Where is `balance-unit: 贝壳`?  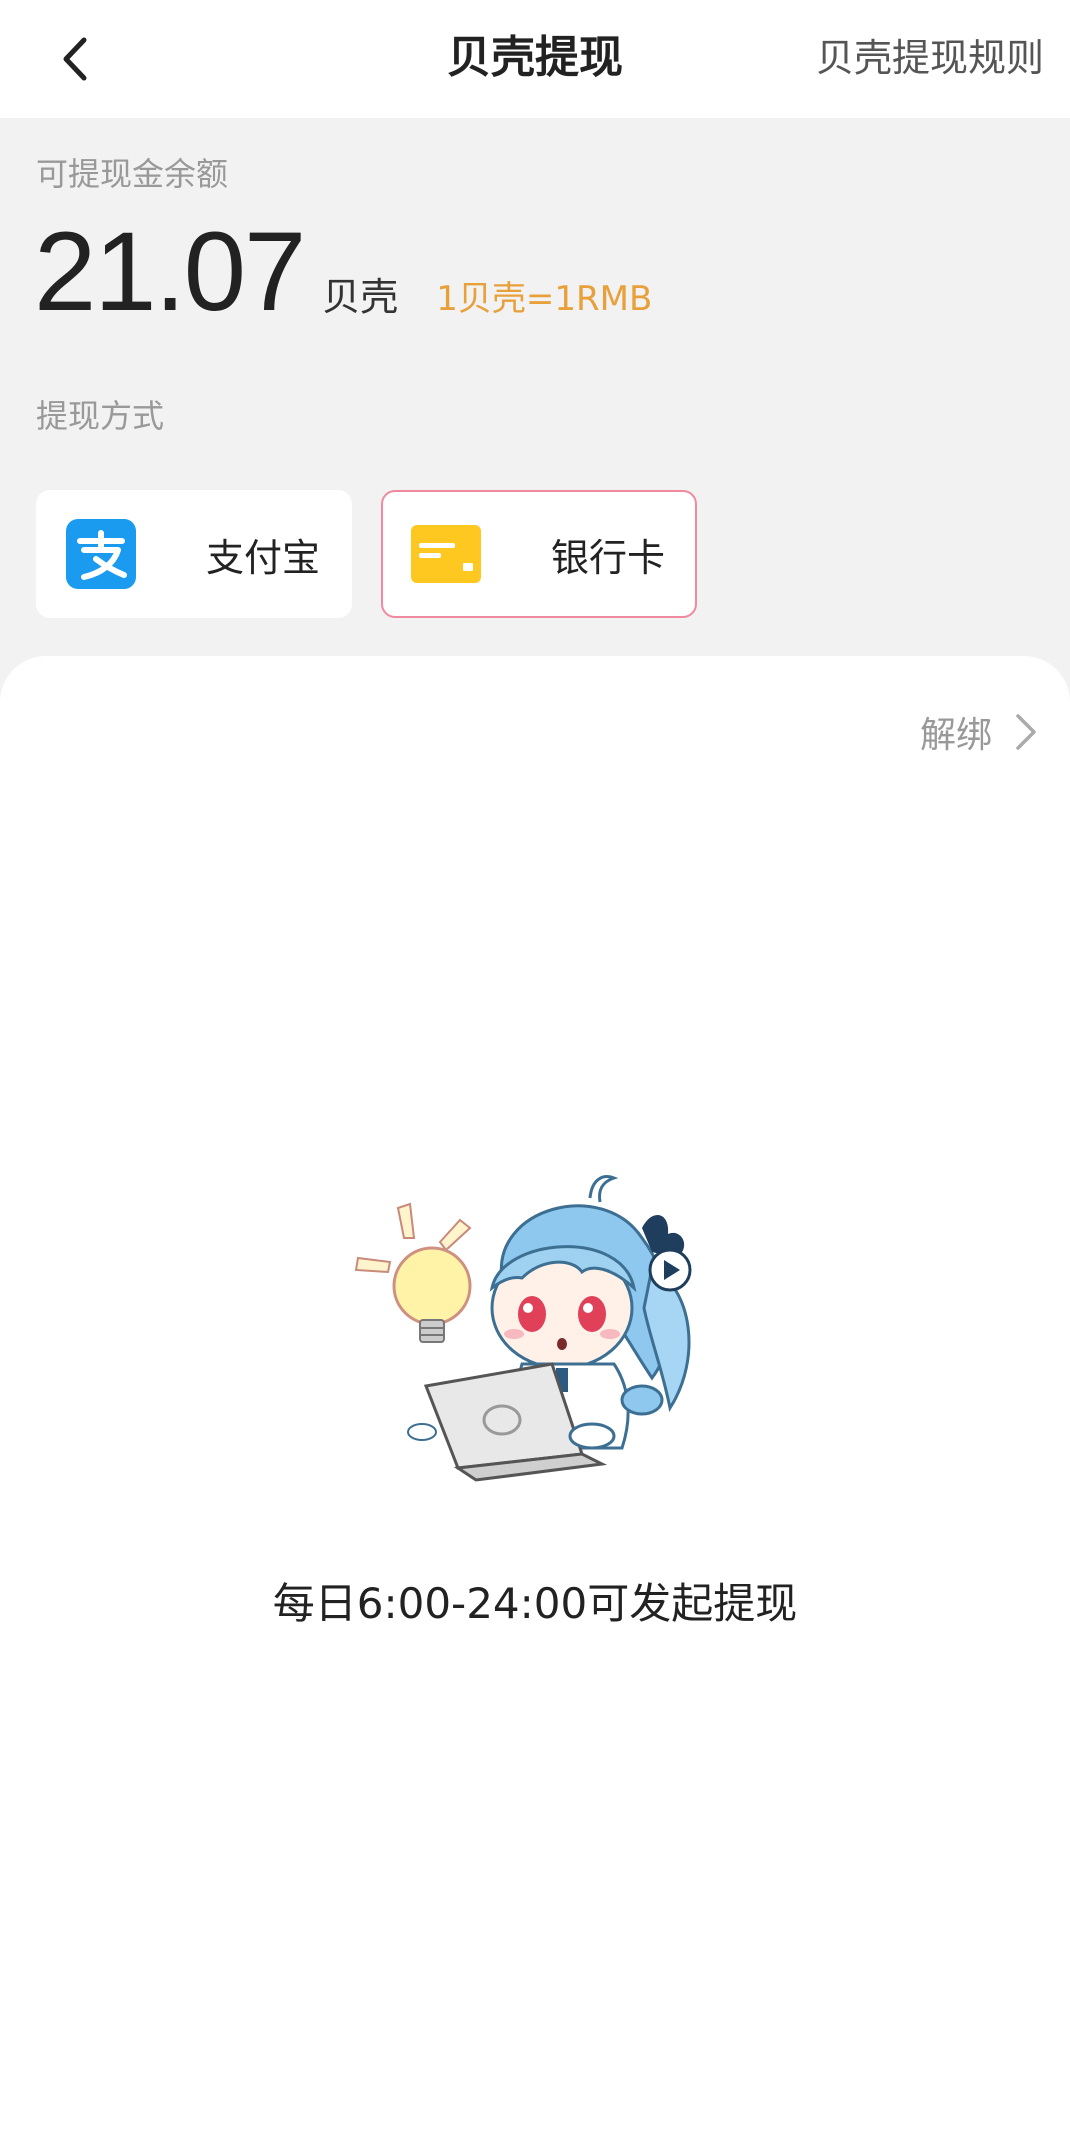
balance-unit: 贝壳 is located at coordinates (360, 297).